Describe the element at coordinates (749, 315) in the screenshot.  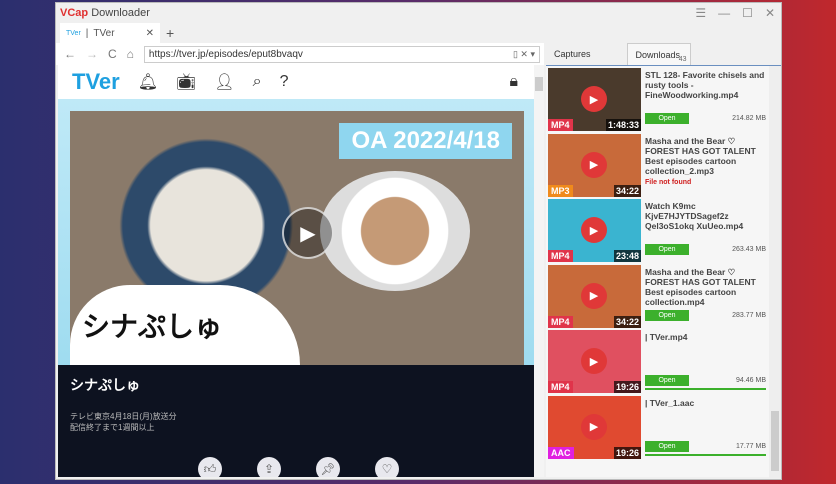
I see `file-size: 283.77 MB` at that location.